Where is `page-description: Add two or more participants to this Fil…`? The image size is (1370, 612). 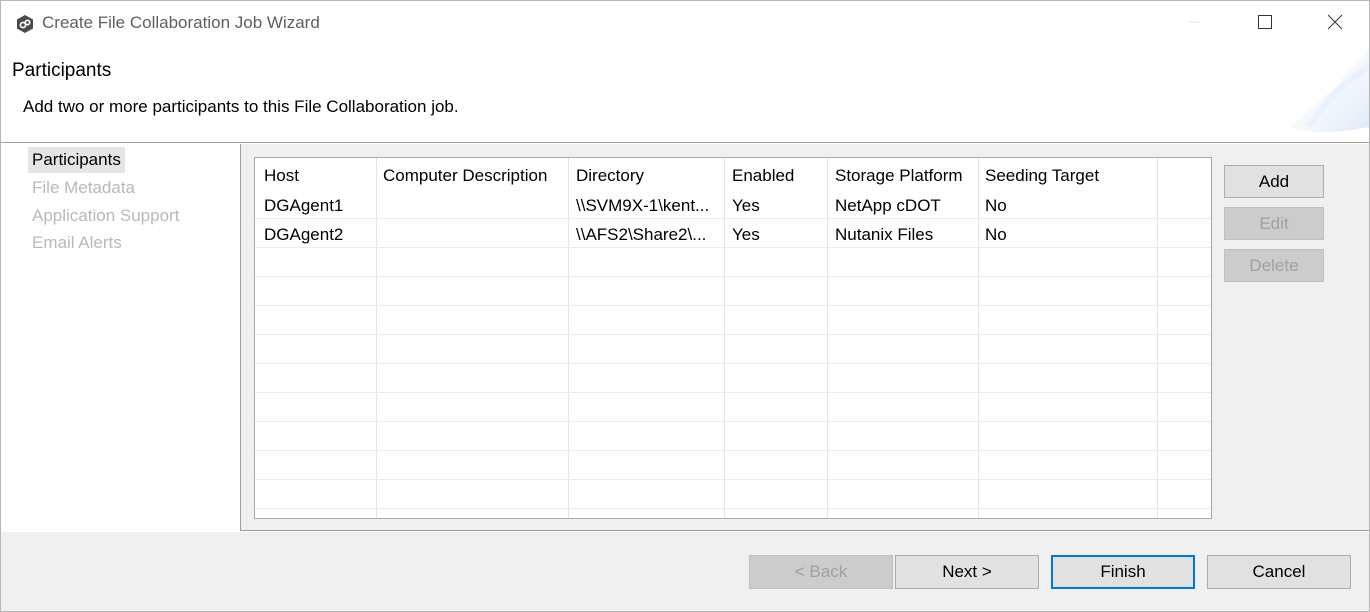
page-description: Add two or more participants to this Fil… is located at coordinates (241, 106).